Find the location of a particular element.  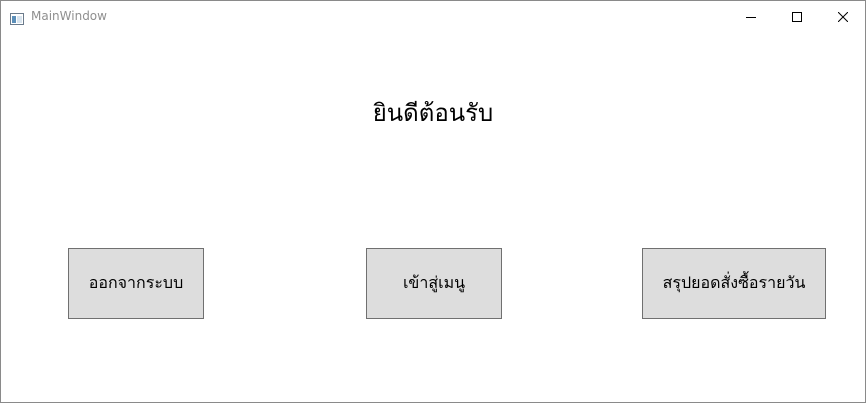

minimize-icon is located at coordinates (751, 16).